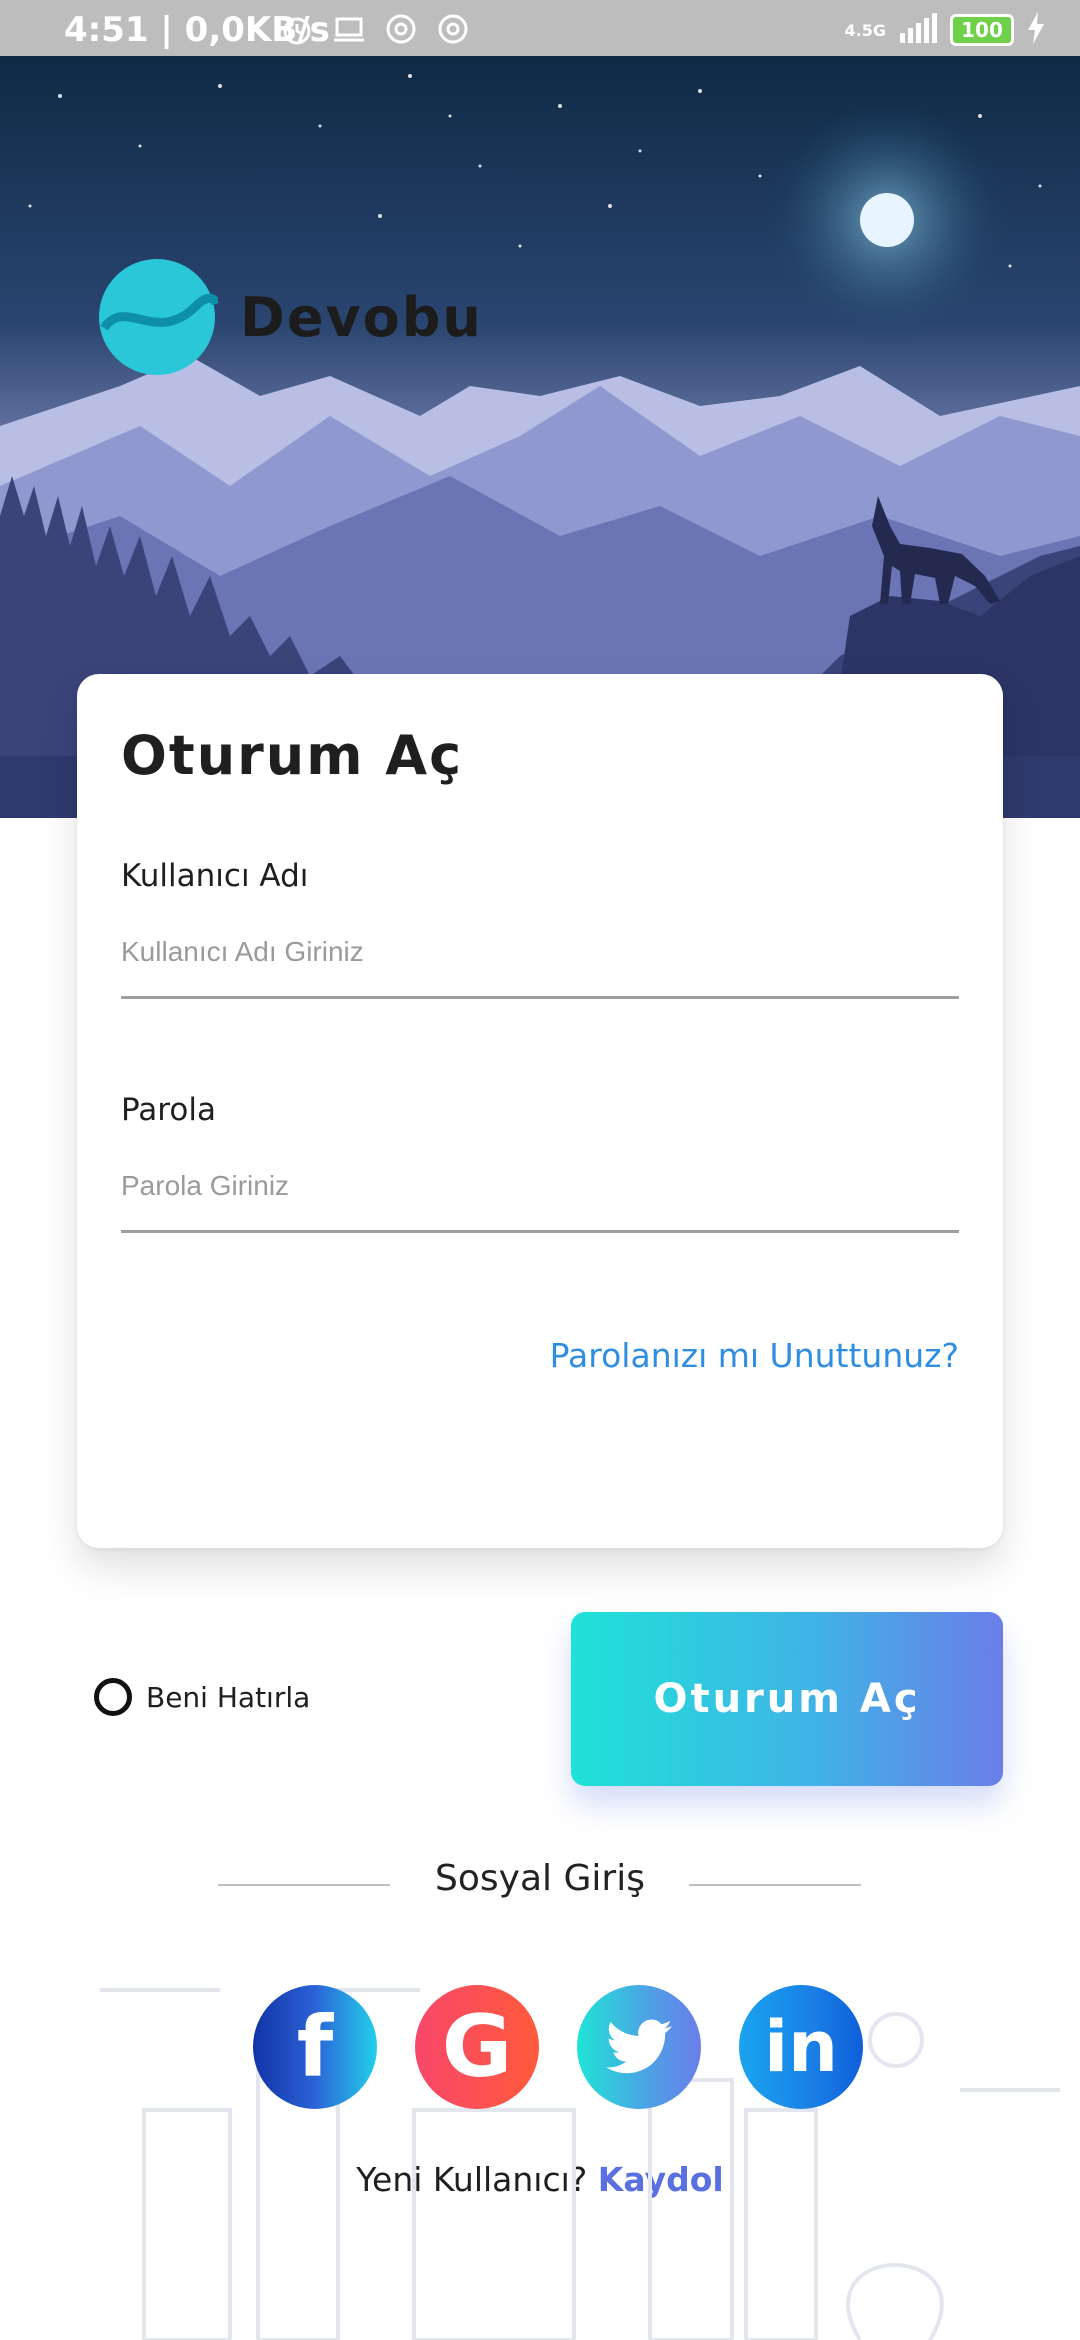 This screenshot has height=2340, width=1080. I want to click on battery-level: 100, so click(982, 30).